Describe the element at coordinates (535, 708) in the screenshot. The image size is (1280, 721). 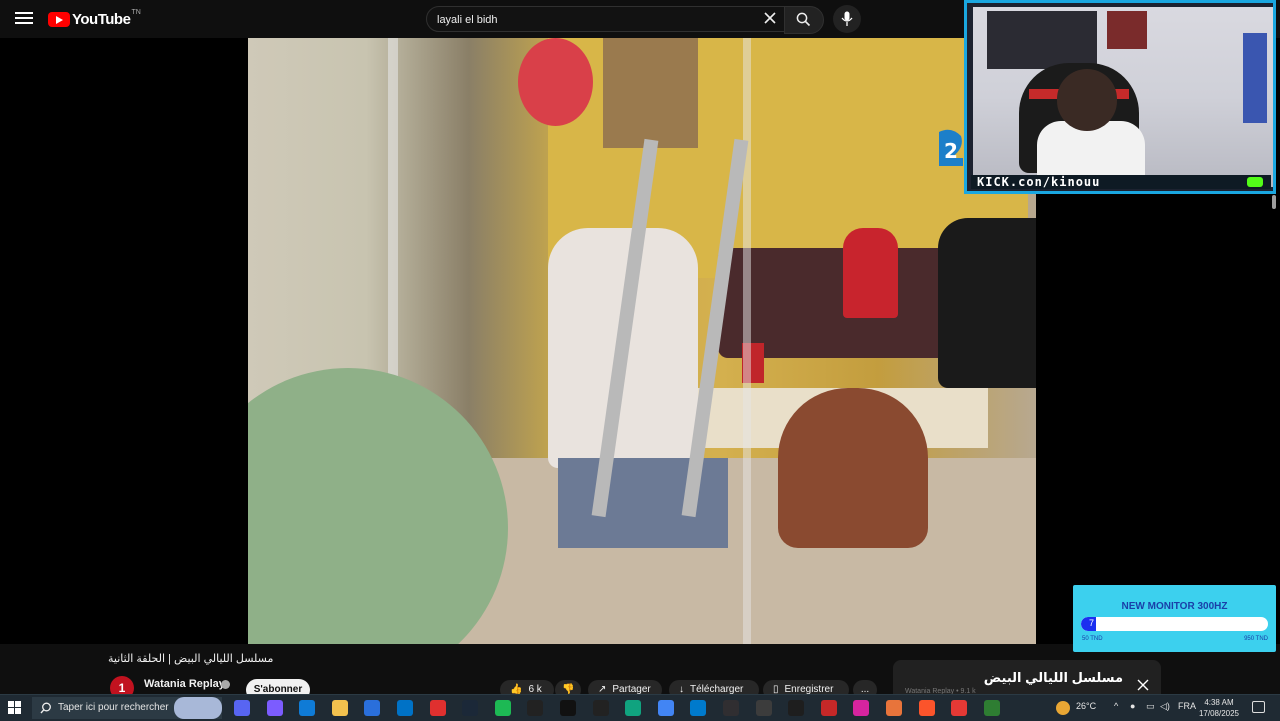
I see `capcut-icon` at that location.